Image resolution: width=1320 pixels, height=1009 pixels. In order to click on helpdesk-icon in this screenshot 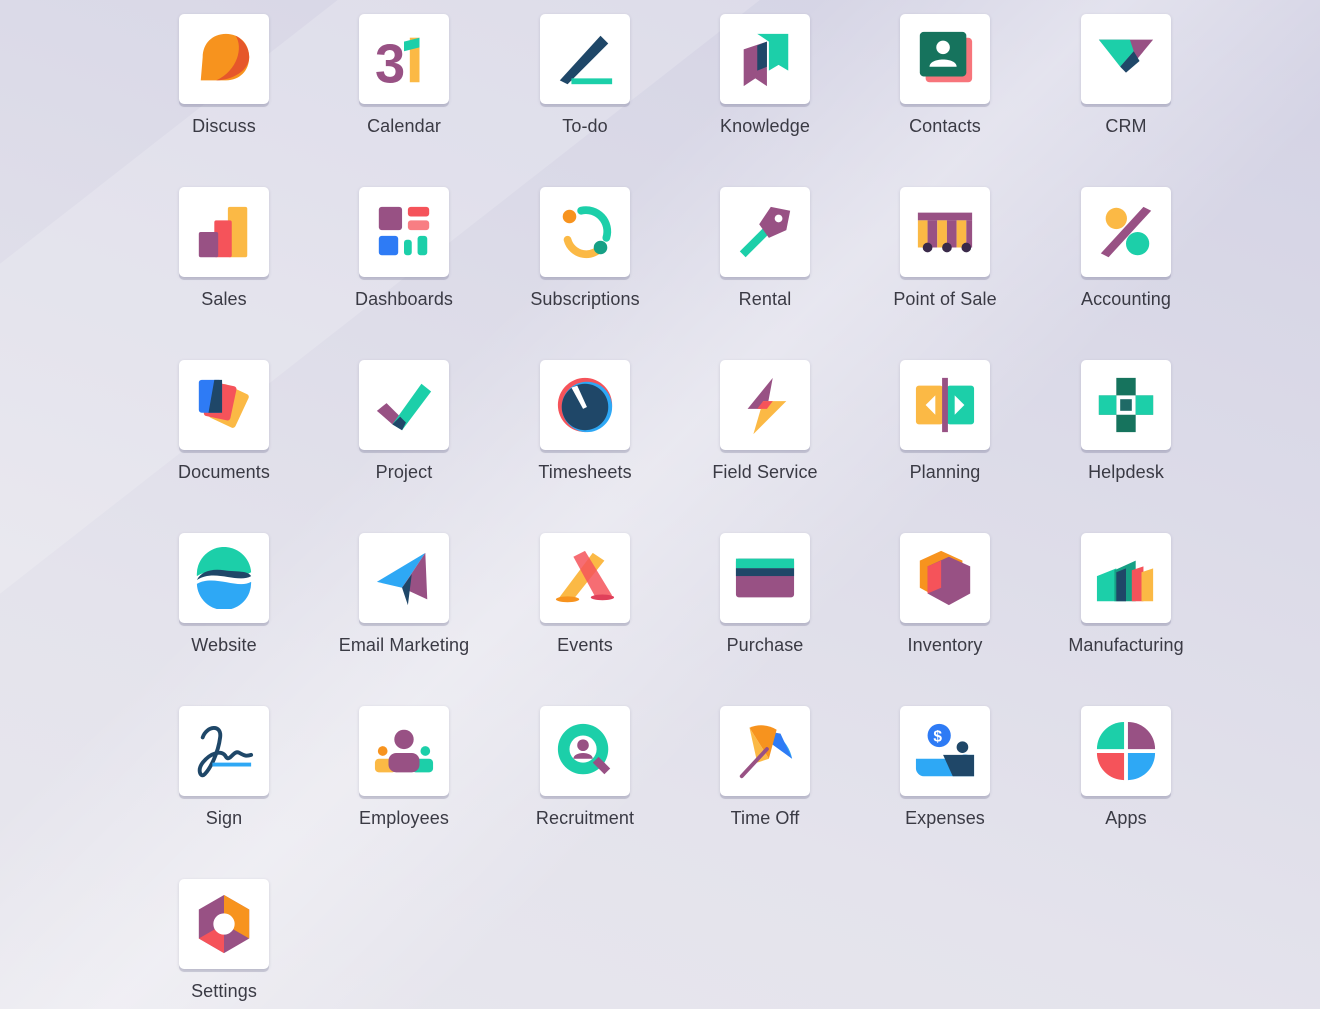, I will do `click(1126, 405)`.